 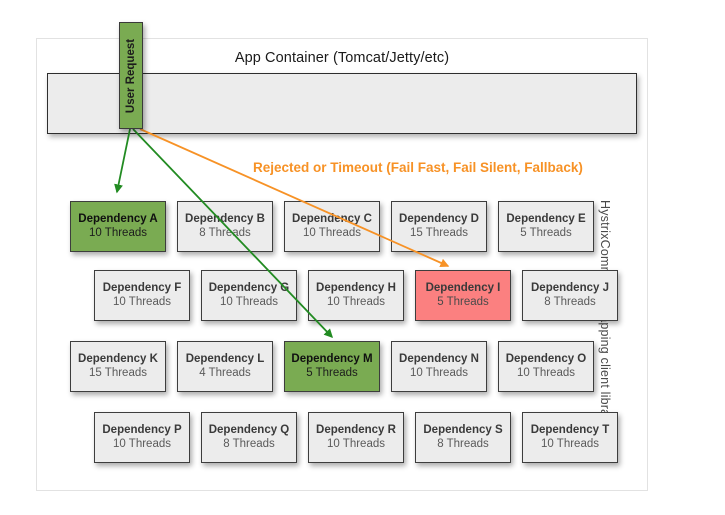 I want to click on dependency-box: Dependency O 10 Threads, so click(x=546, y=366).